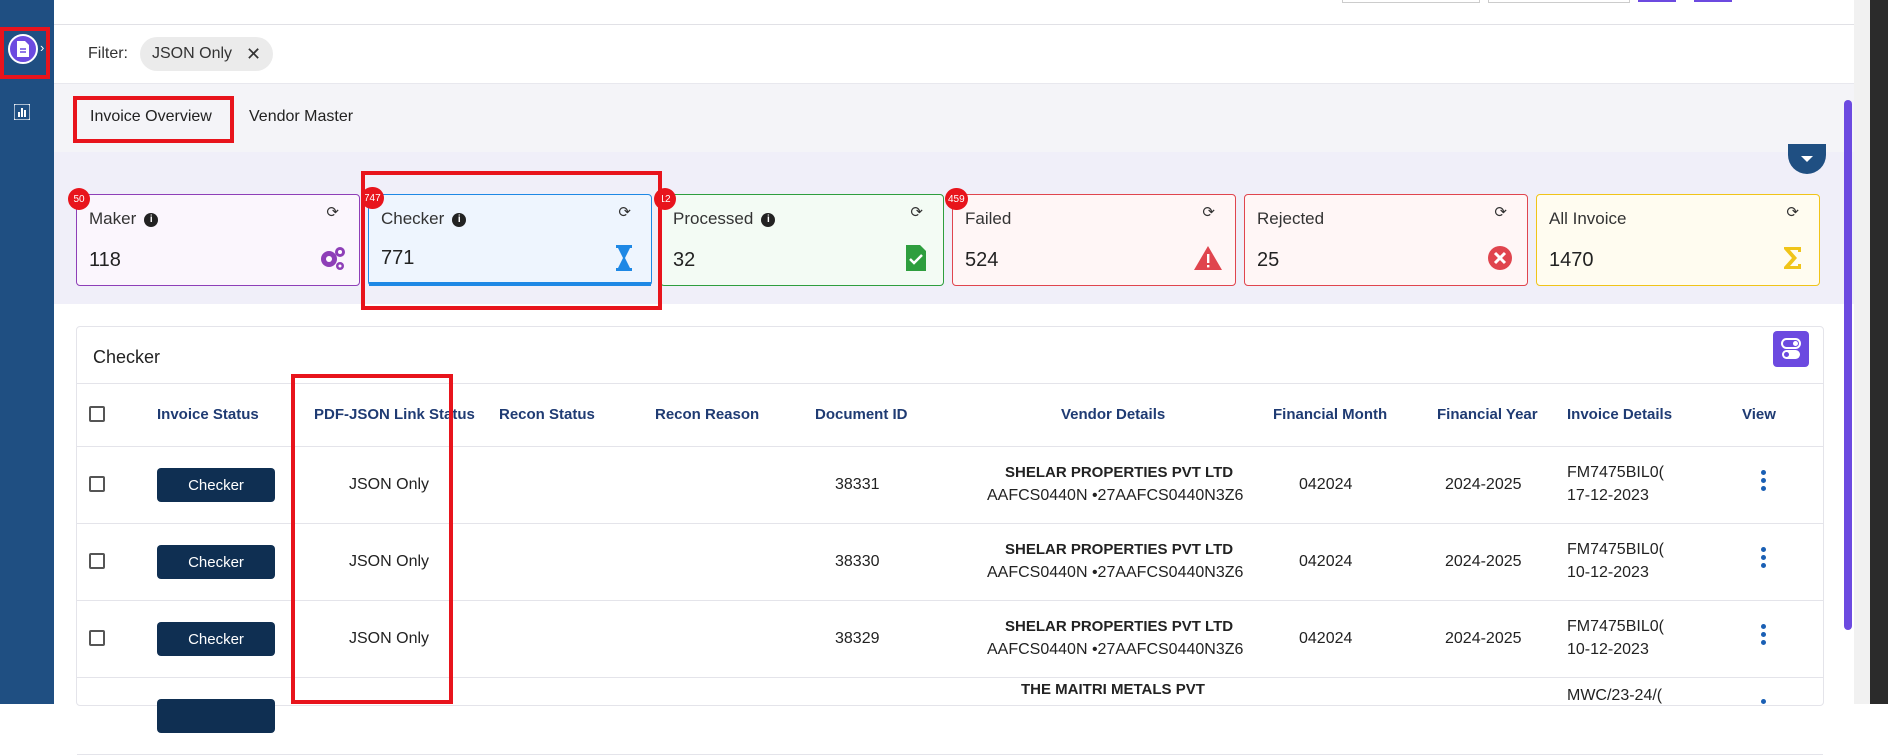 This screenshot has width=1888, height=755. What do you see at coordinates (1113, 414) in the screenshot?
I see `column-header: Vendor Details` at bounding box center [1113, 414].